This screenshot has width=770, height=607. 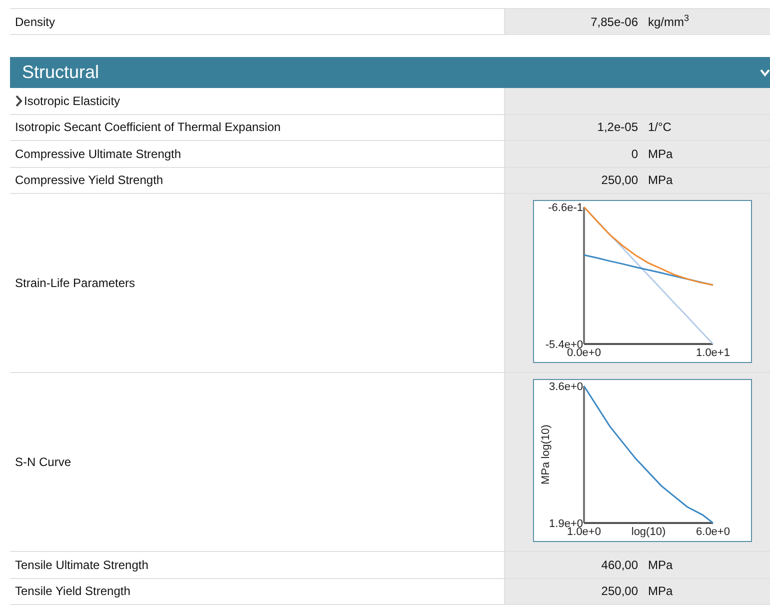 What do you see at coordinates (660, 127) in the screenshot?
I see `unit-label: 1/°C` at bounding box center [660, 127].